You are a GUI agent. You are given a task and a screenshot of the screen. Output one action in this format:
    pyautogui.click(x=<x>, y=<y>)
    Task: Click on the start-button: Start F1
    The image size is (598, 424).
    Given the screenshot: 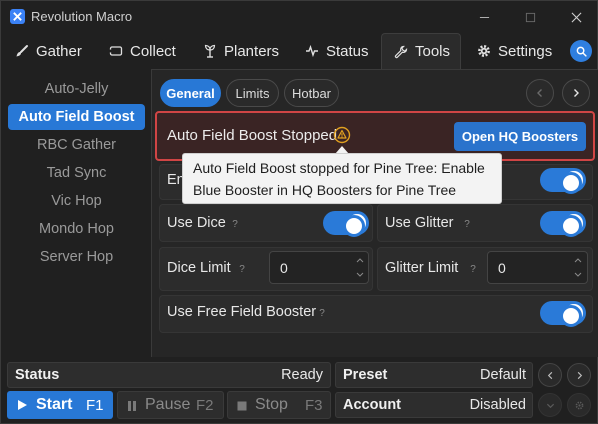 What is the action you would take?
    pyautogui.click(x=60, y=405)
    